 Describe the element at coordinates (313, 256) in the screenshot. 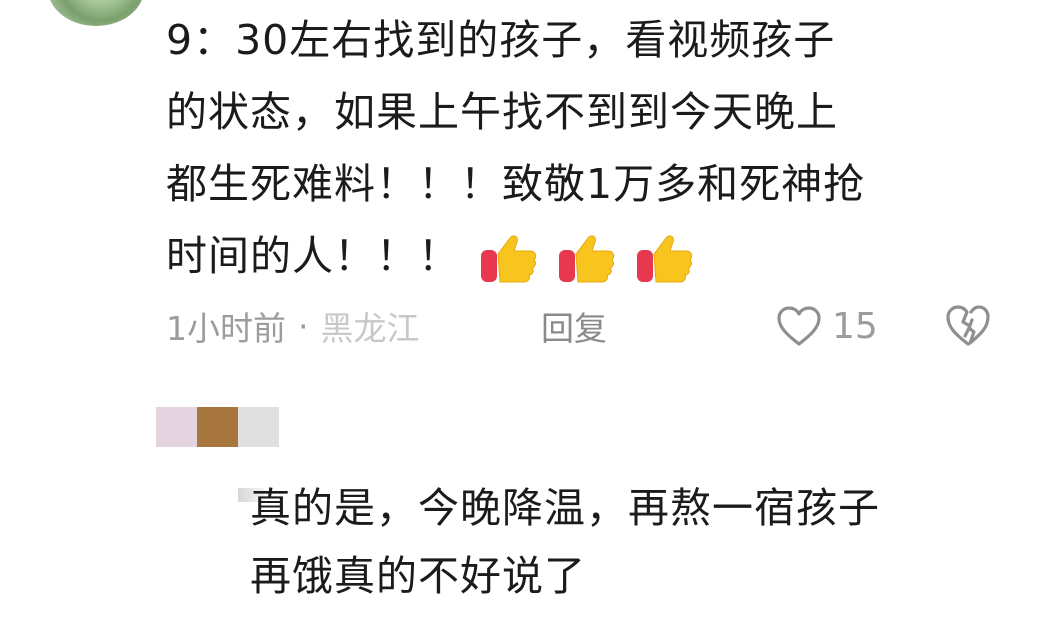

I see `comment-line: 时间的人！！！` at that location.